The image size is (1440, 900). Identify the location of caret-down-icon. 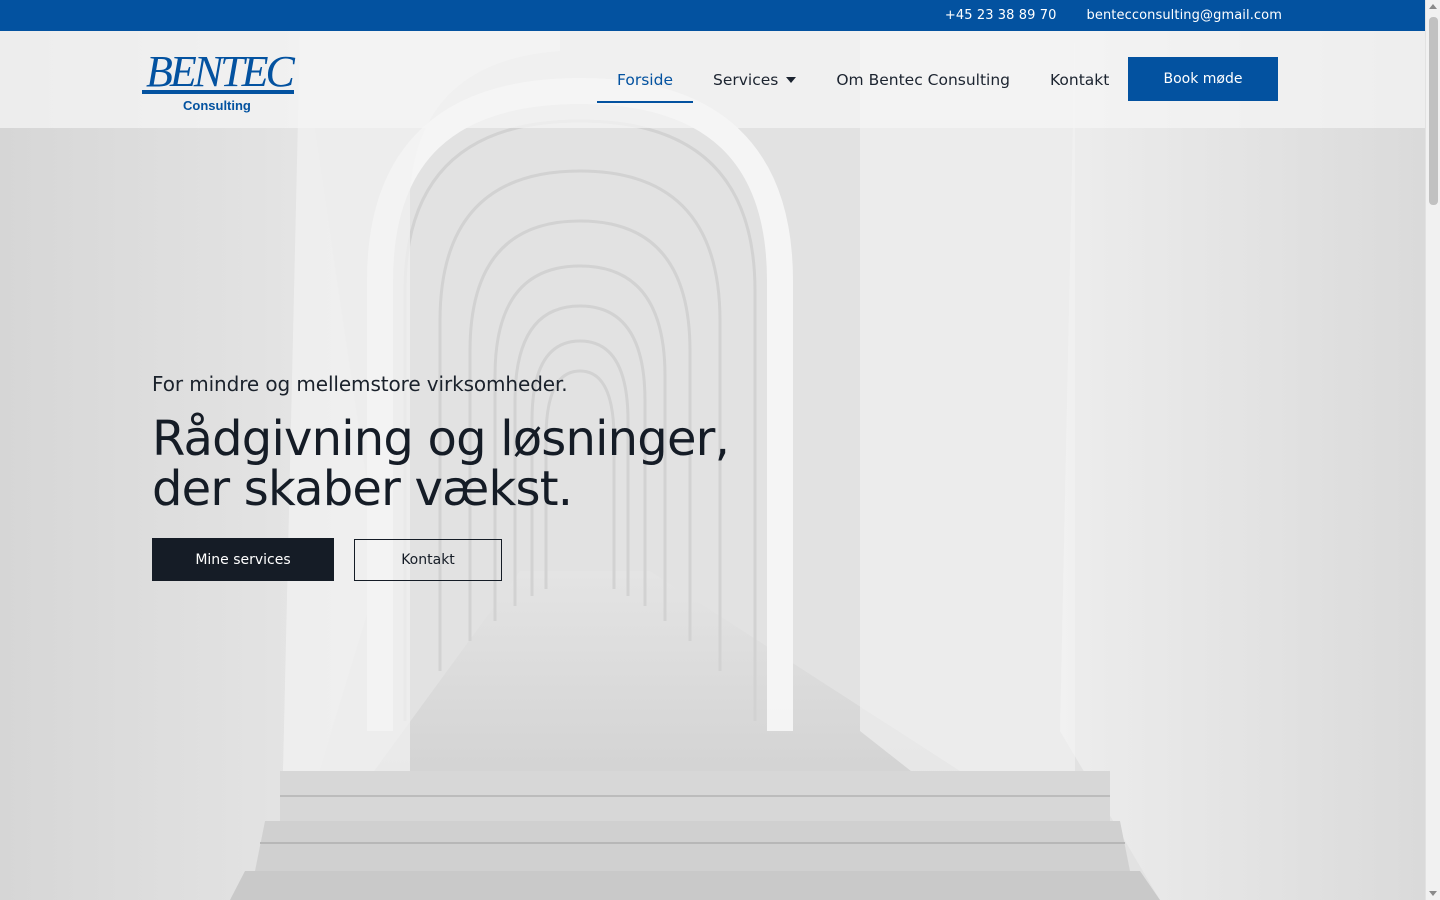
(791, 79).